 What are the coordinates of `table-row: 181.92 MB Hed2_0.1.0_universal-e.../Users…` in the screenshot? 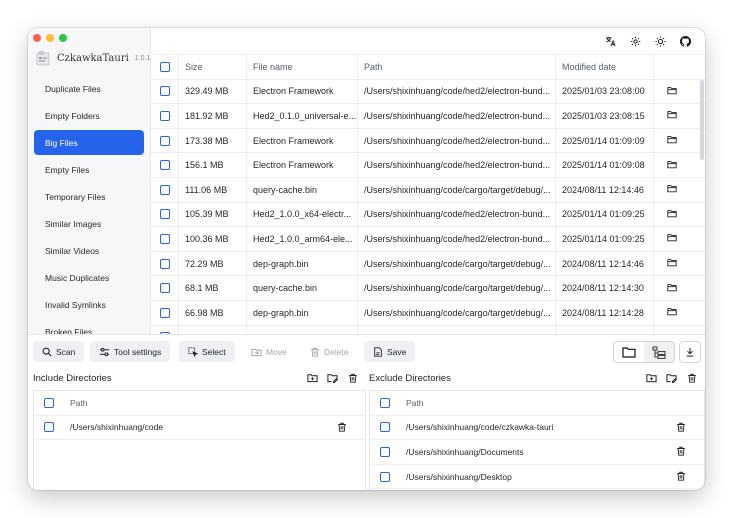 It's located at (428, 116).